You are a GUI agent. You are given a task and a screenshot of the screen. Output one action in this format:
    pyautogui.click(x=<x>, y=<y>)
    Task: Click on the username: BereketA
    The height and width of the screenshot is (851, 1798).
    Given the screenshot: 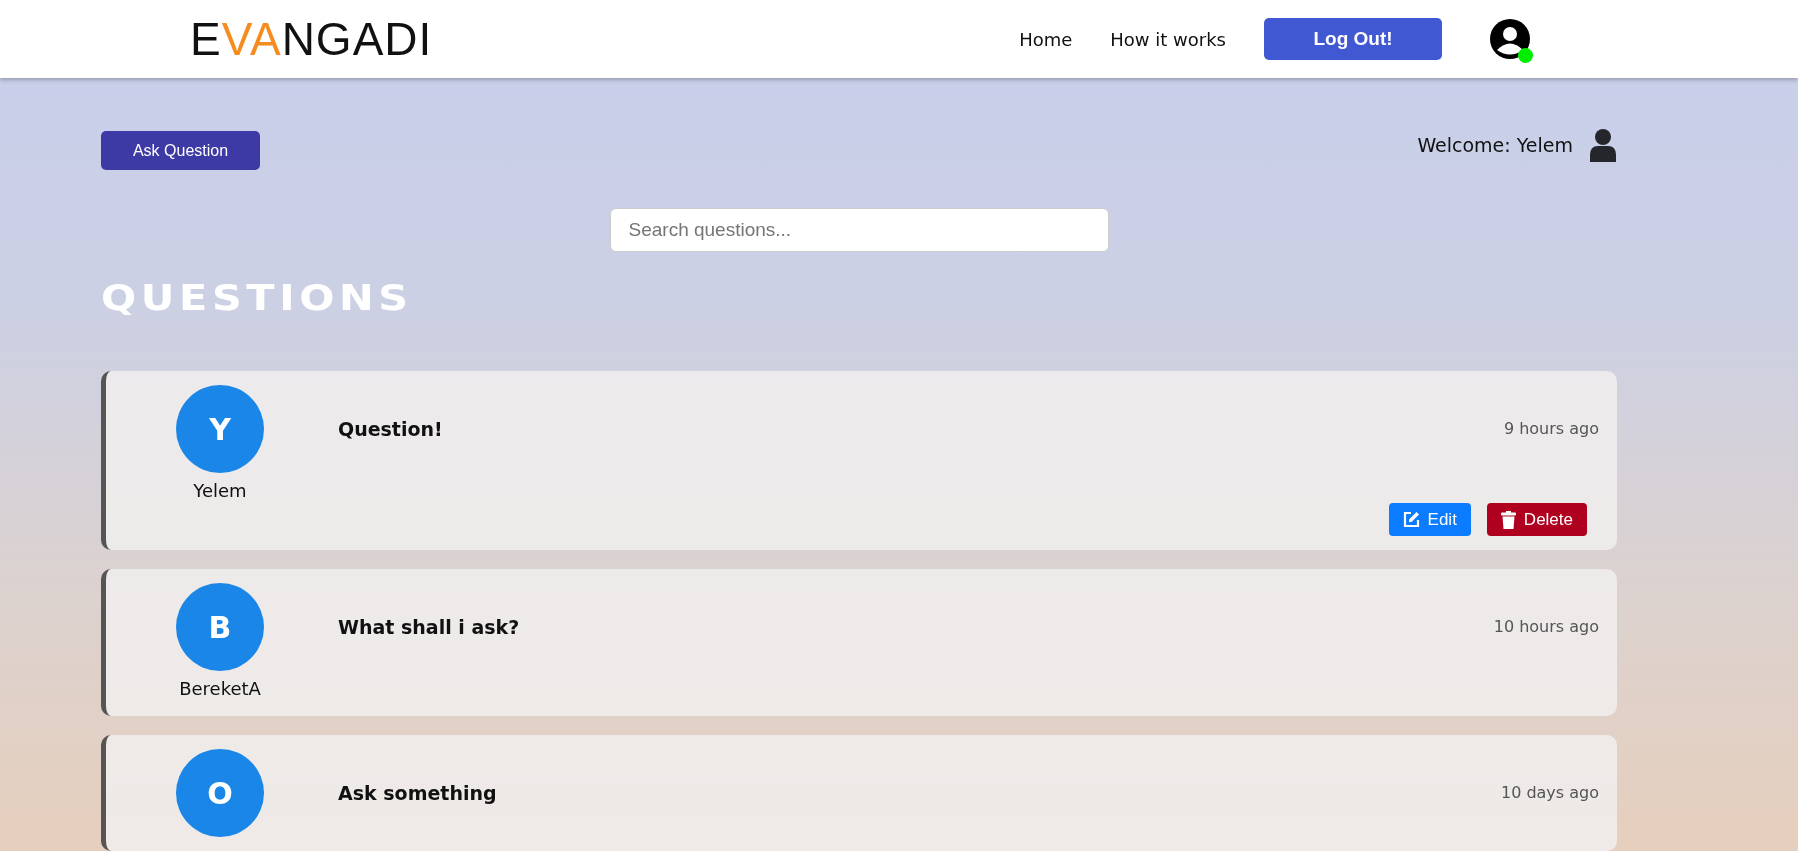 What is the action you would take?
    pyautogui.click(x=220, y=689)
    